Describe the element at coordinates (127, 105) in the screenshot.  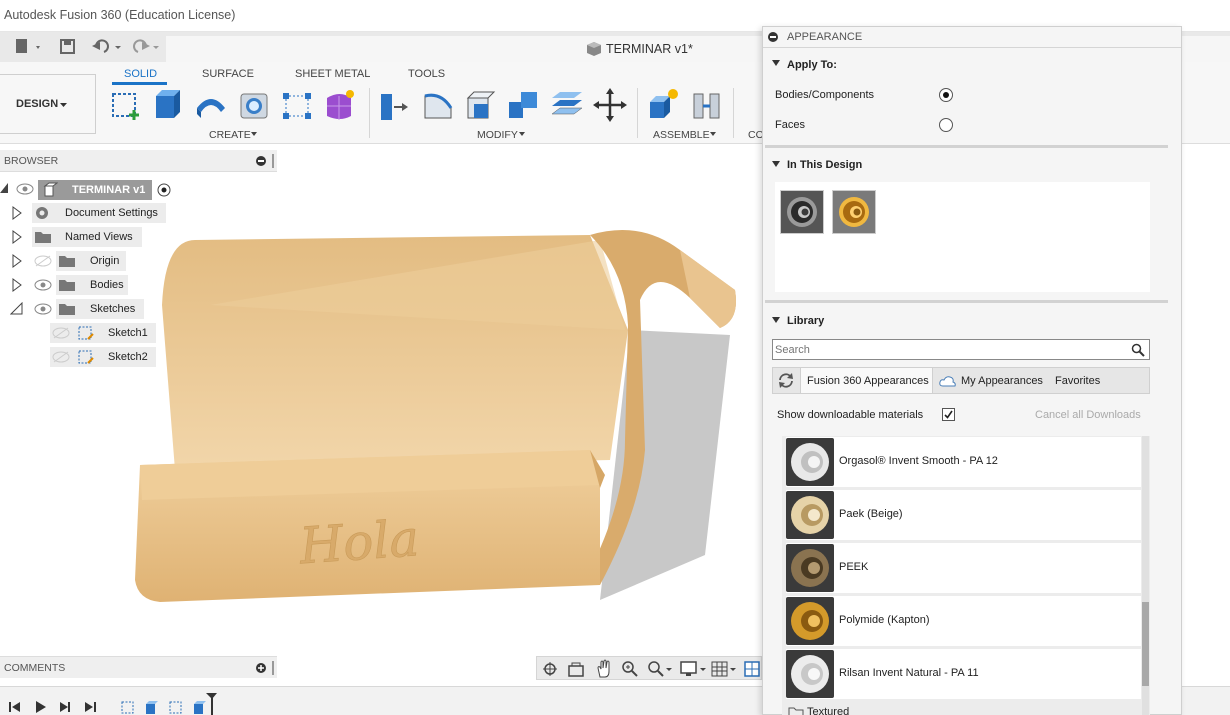
I see `create-sketch-icon` at that location.